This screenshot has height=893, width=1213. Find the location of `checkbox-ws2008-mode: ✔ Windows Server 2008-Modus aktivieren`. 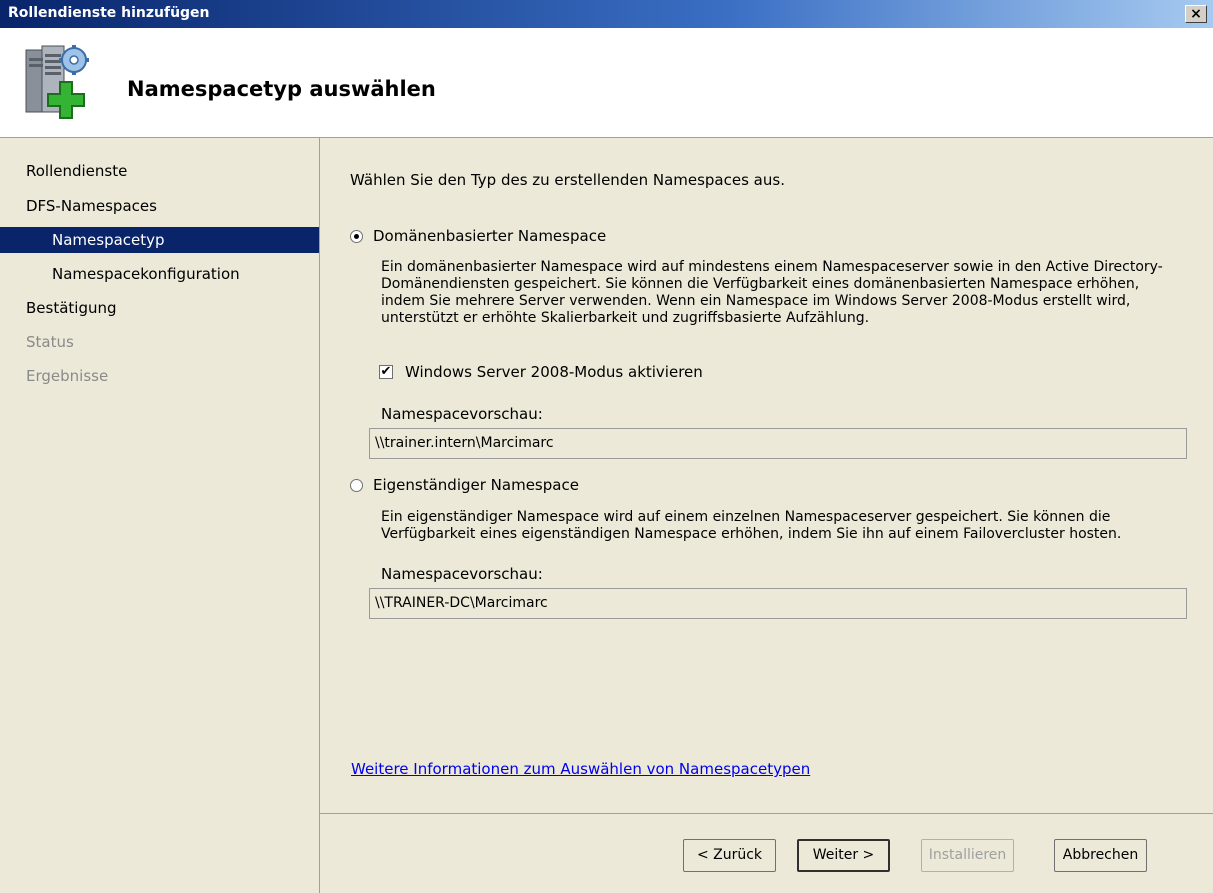

checkbox-ws2008-mode: ✔ Windows Server 2008-Modus aktivieren is located at coordinates (541, 372).